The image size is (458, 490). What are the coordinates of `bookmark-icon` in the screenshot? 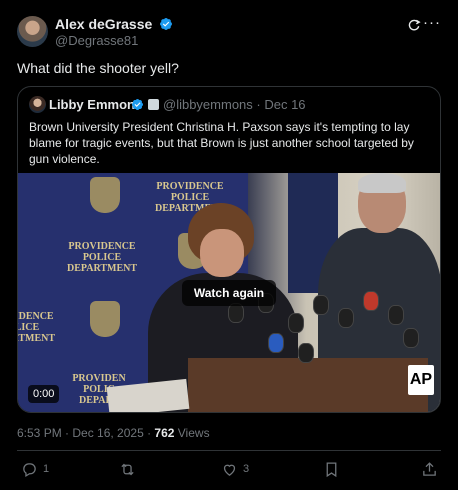 It's located at (331, 469).